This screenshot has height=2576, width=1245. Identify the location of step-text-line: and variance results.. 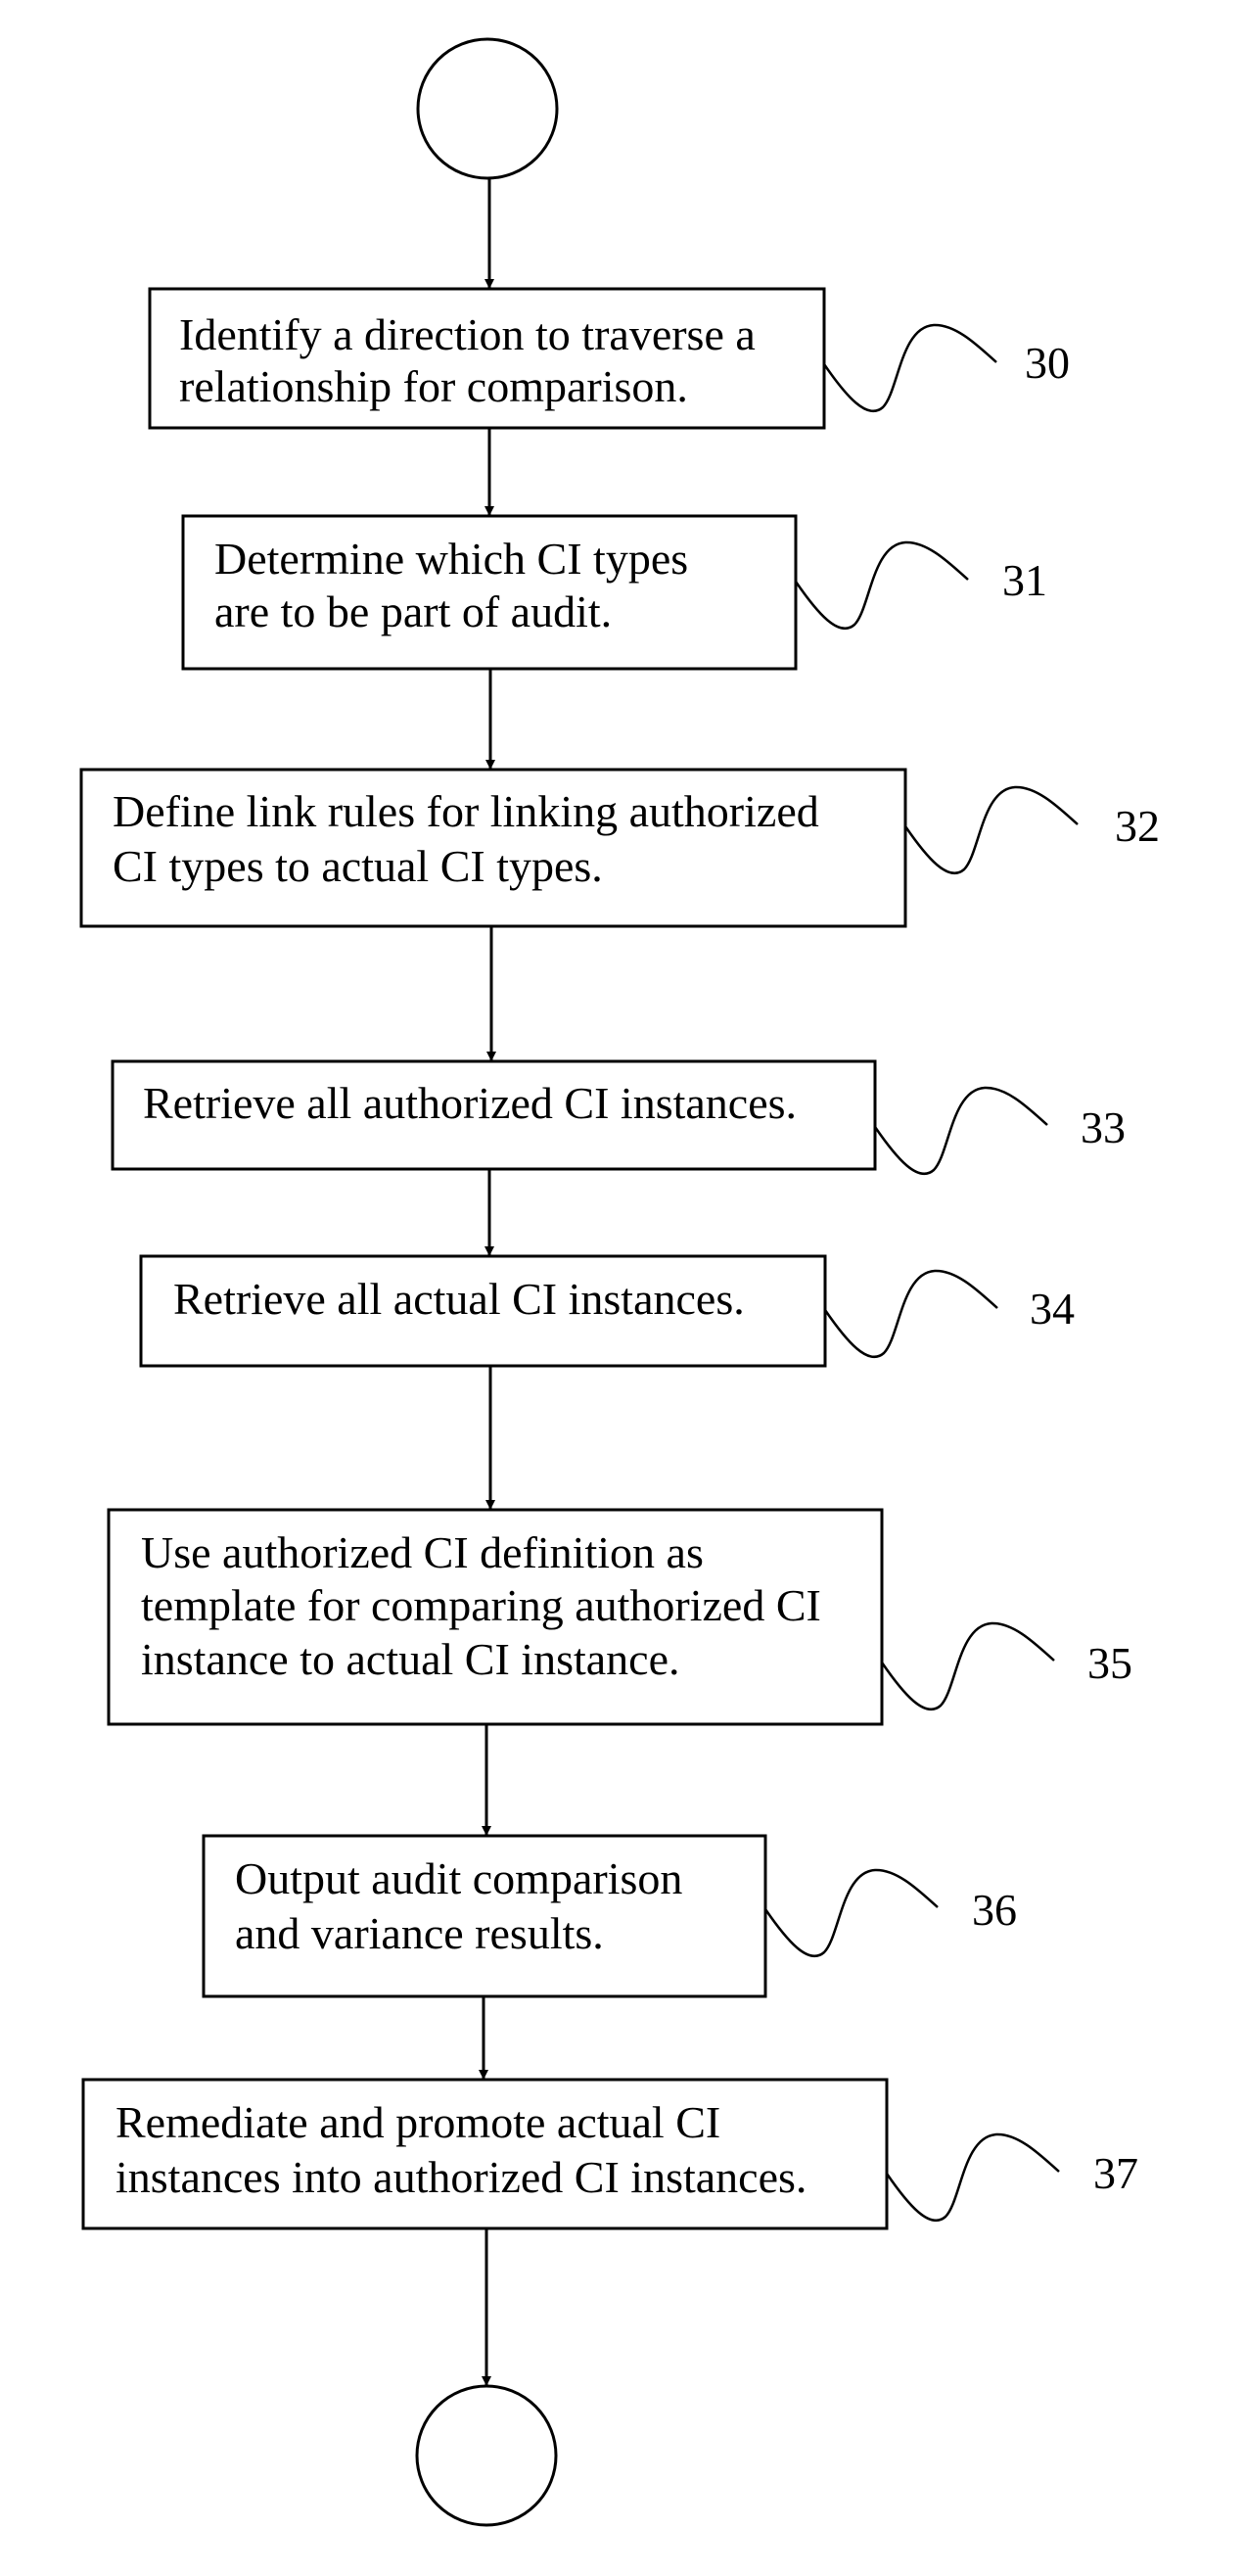
(419, 1933).